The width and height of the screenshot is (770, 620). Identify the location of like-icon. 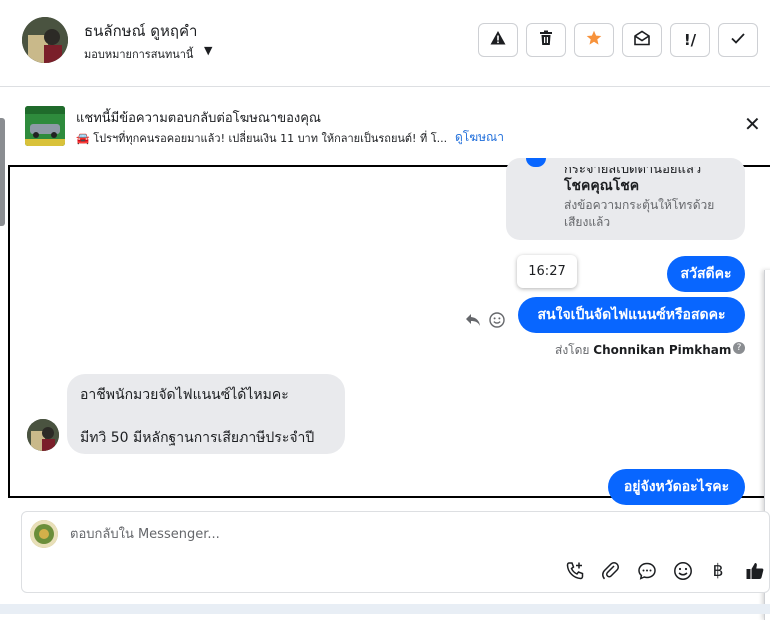
(755, 571).